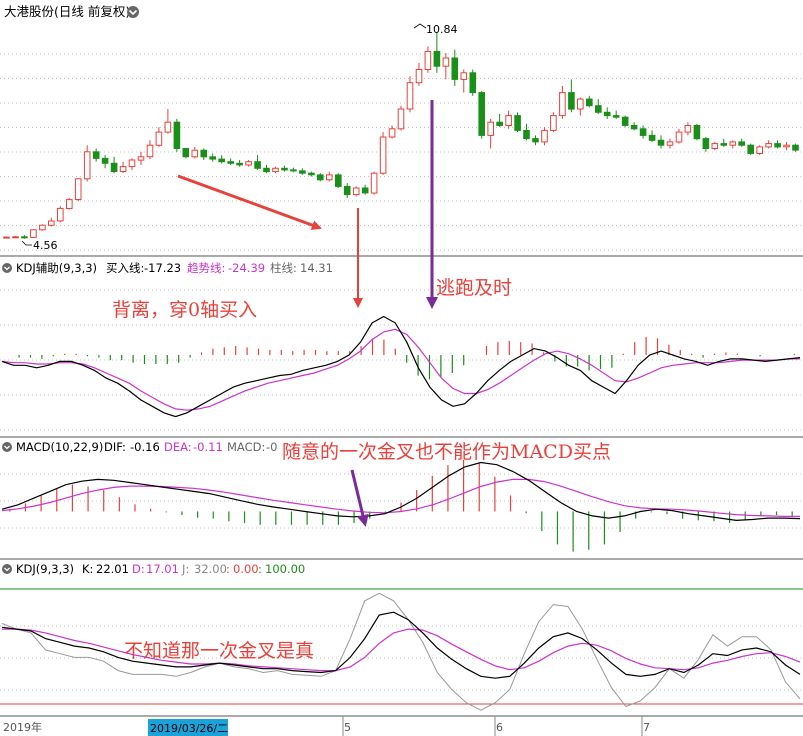  I want to click on kdj-k-value: 22.01, so click(112, 569).